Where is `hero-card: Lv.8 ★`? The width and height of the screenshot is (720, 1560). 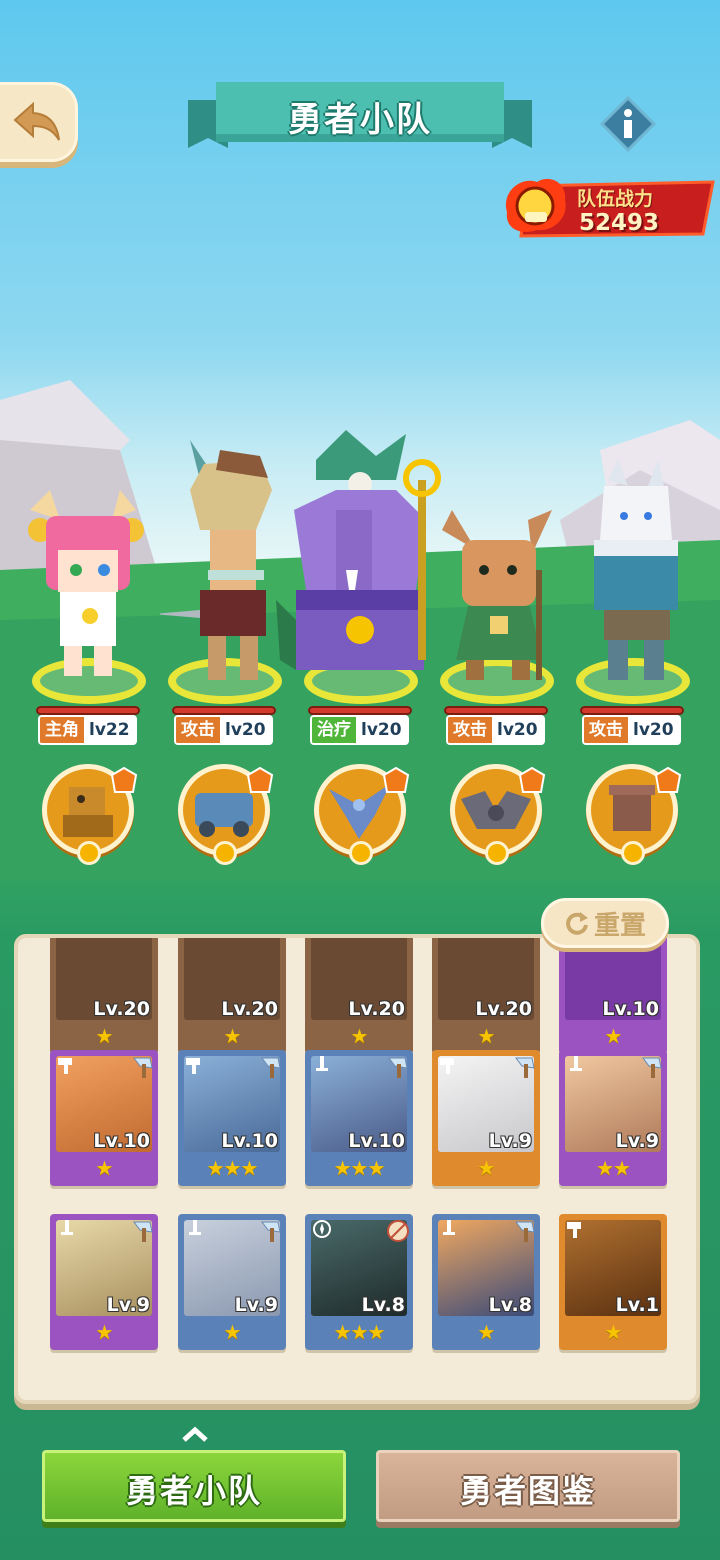
hero-card: Lv.8 ★ is located at coordinates (486, 1282).